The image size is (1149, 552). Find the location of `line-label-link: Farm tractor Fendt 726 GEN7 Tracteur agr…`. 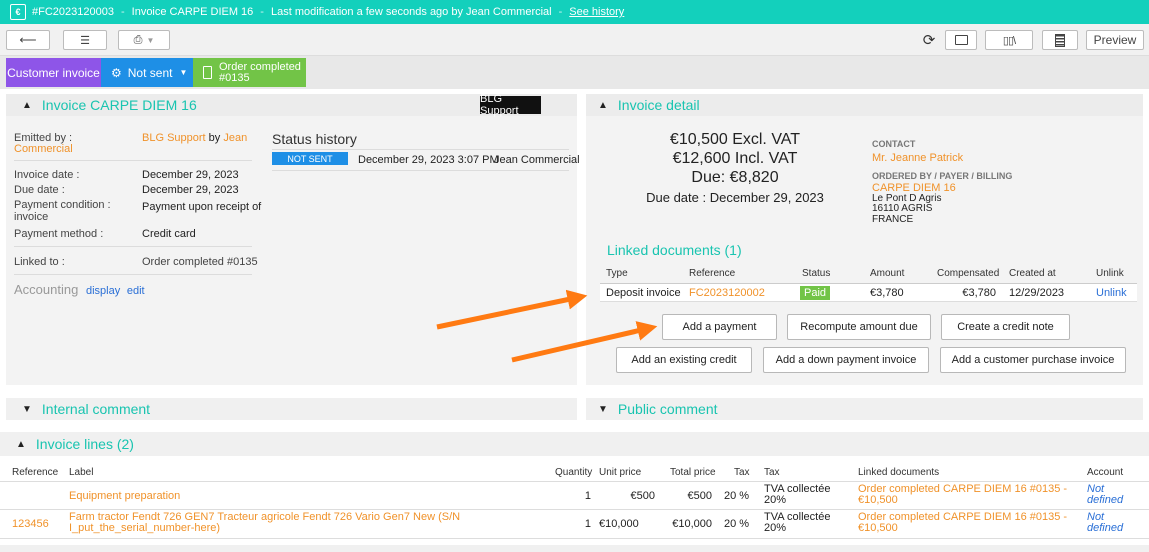

line-label-link: Farm tractor Fendt 726 GEN7 Tracteur agr… is located at coordinates (264, 523).